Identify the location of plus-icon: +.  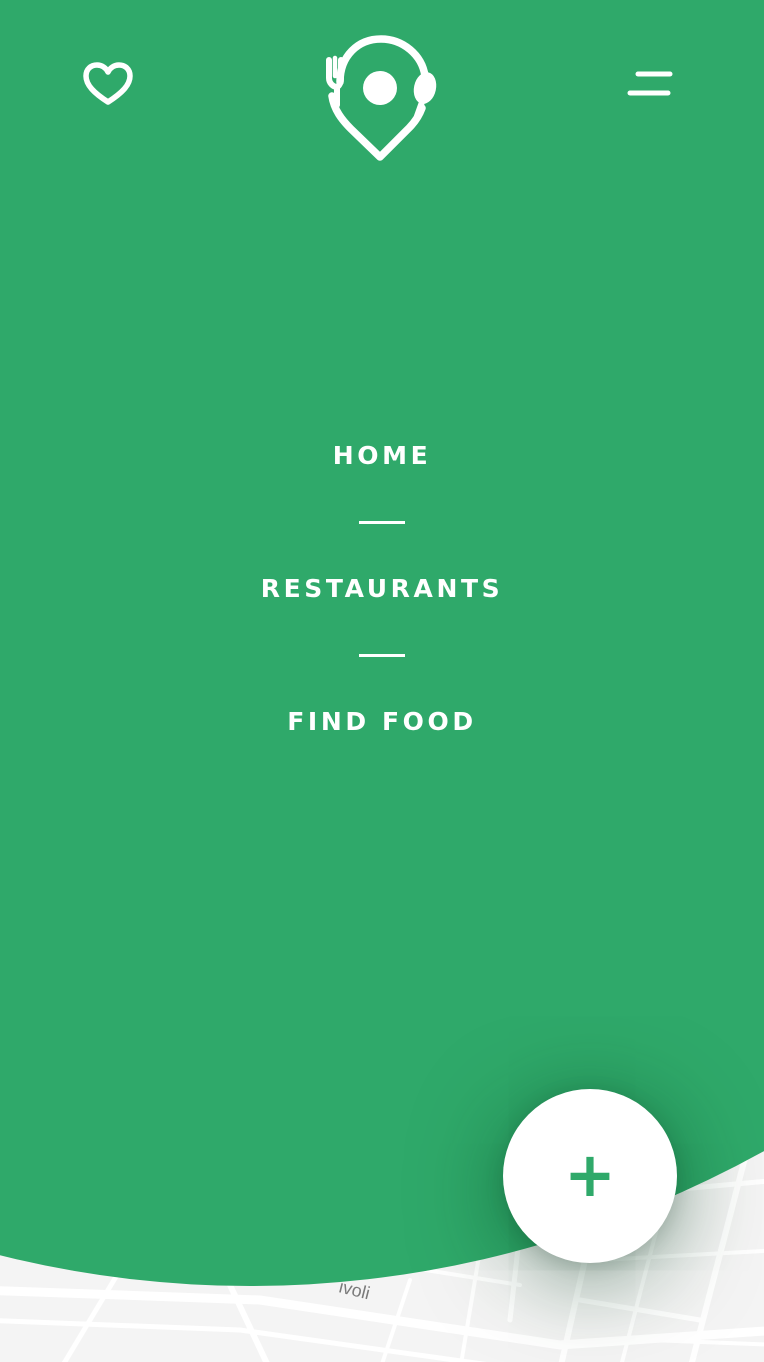
(590, 1174).